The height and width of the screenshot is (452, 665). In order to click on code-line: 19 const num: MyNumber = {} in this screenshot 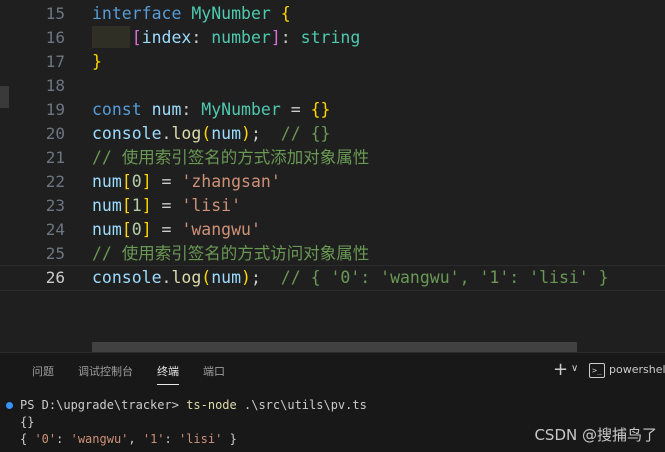, I will do `click(332, 110)`.